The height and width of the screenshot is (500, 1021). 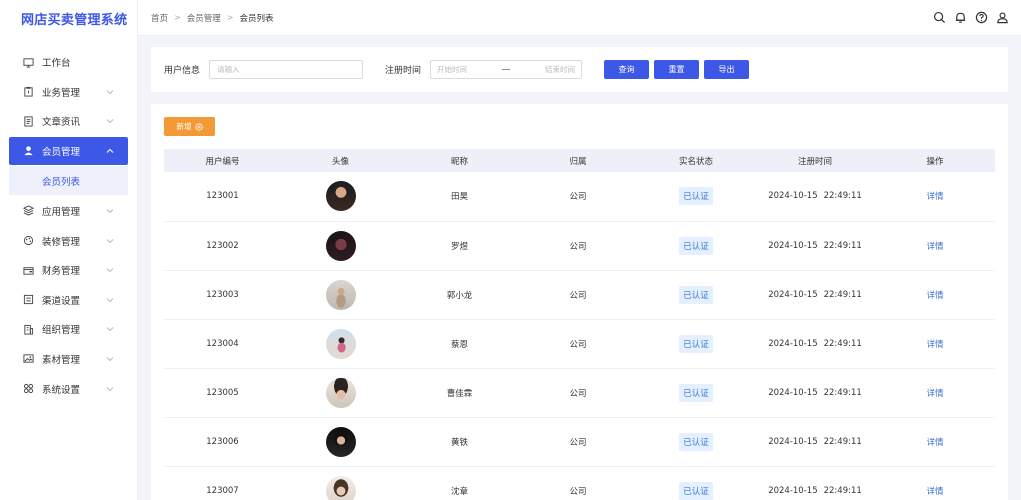 I want to click on sidebar-item-finance: 财务管理, so click(x=68, y=270).